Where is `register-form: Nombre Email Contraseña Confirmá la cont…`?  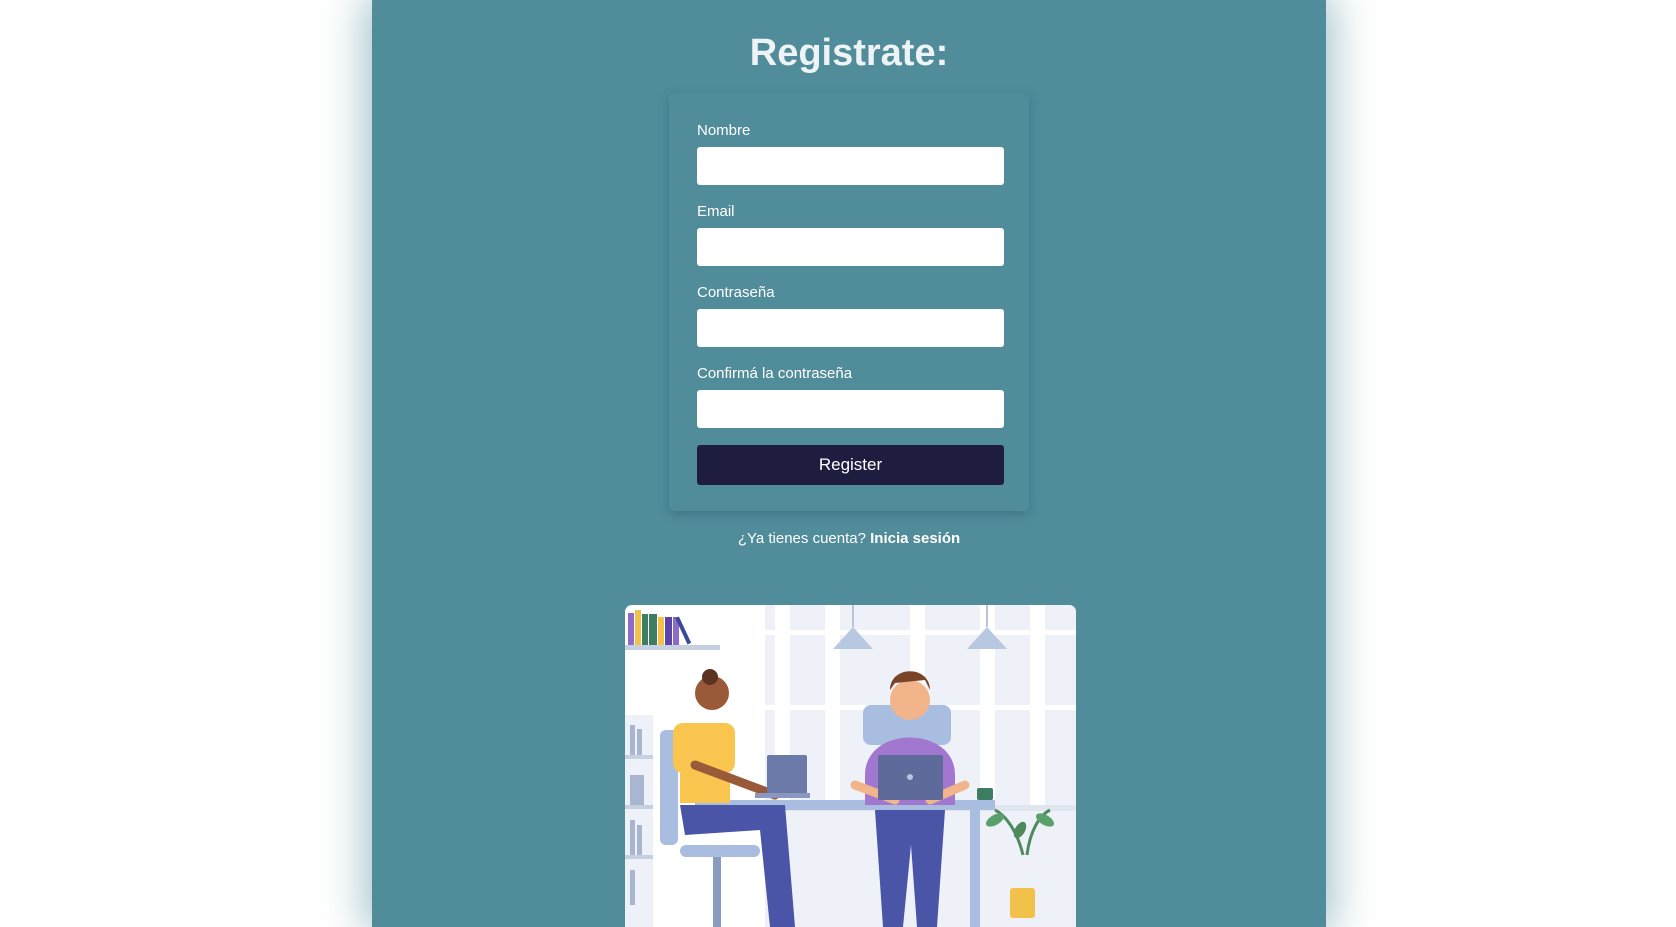 register-form: Nombre Email Contraseña Confirmá la cont… is located at coordinates (849, 302).